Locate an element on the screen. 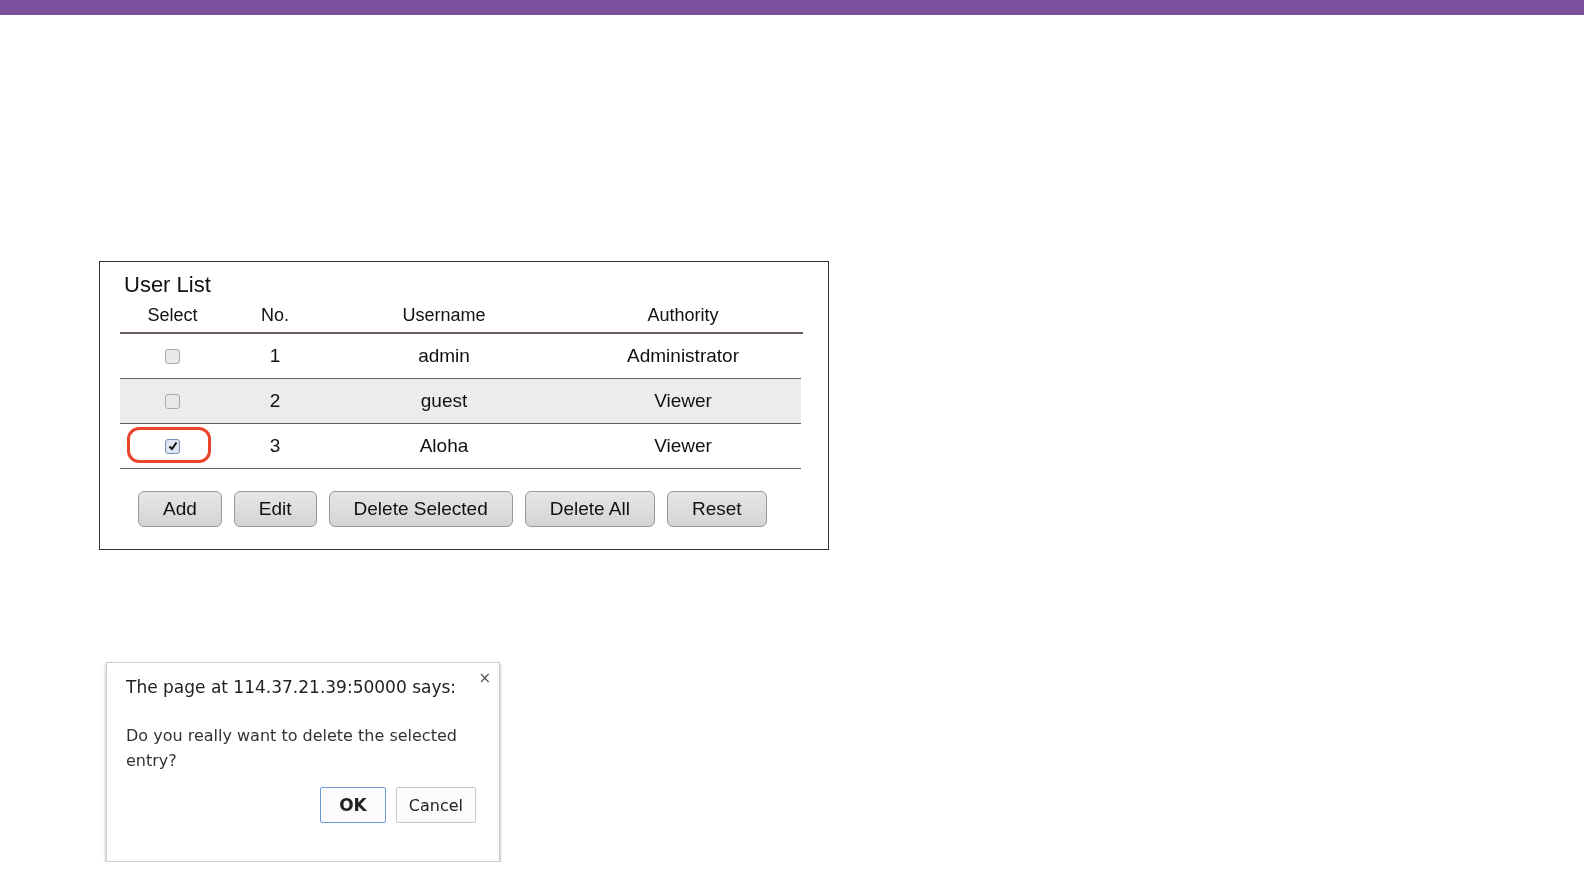  table-cell-text: Aloha is located at coordinates (444, 446).